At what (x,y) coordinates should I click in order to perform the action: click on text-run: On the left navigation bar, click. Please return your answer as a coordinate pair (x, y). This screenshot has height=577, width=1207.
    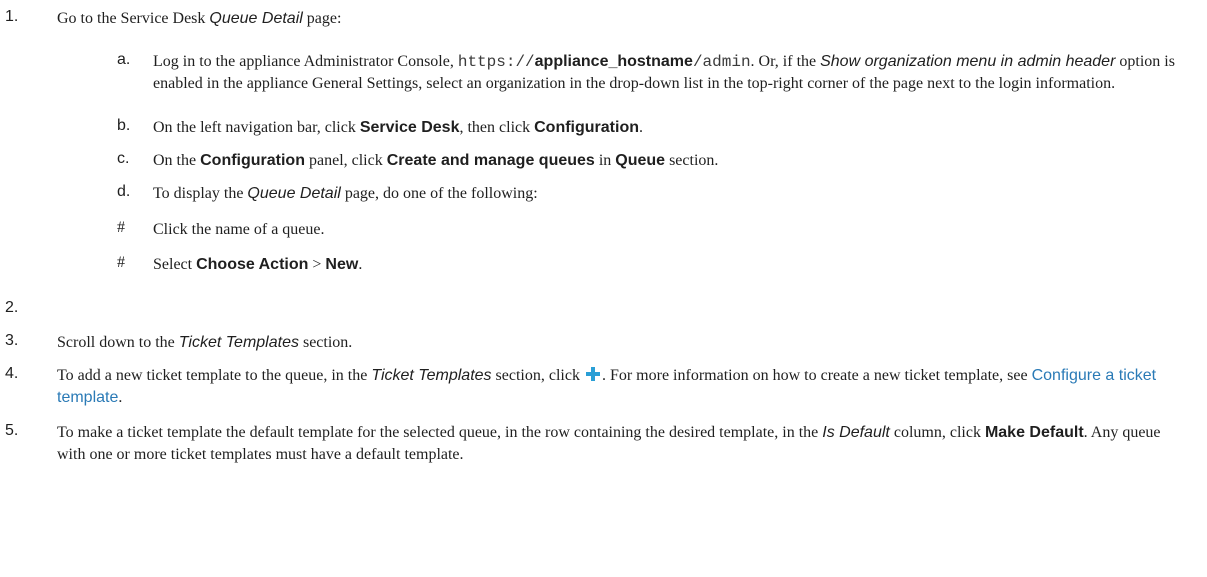
    Looking at the image, I should click on (256, 127).